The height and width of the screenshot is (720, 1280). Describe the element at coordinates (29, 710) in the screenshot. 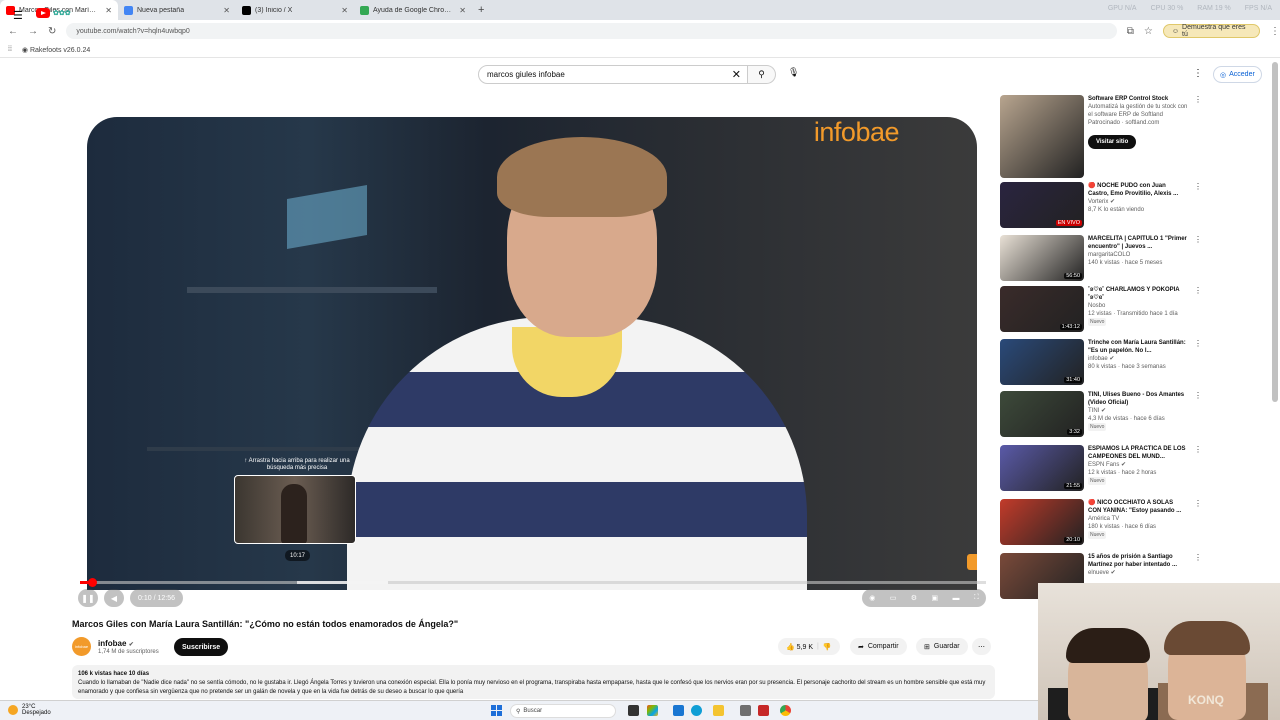

I see `weather-widget: 23°C Despejado` at that location.